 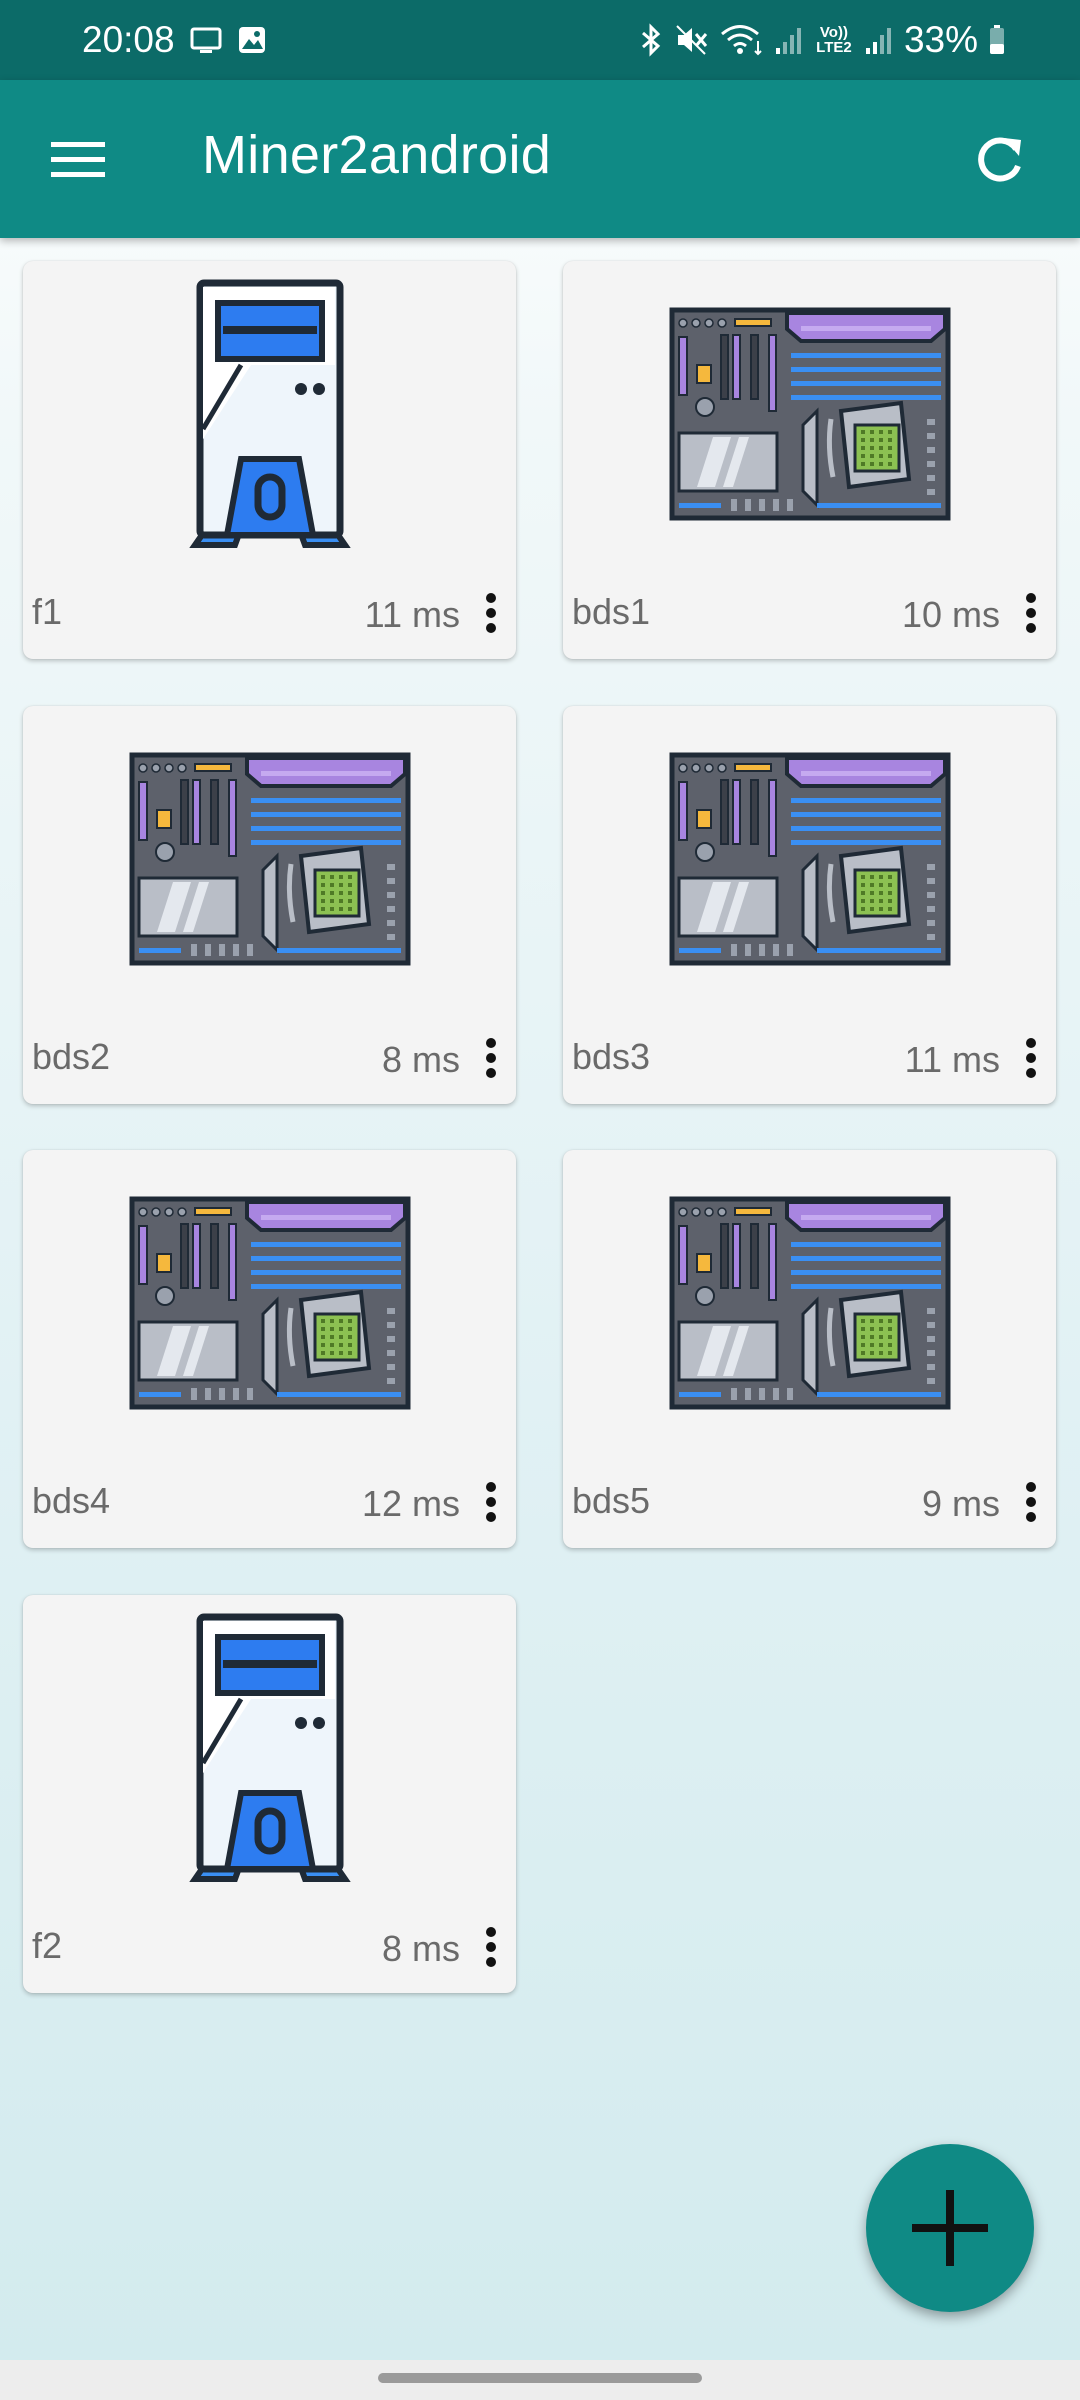 I want to click on refresh-icon, so click(x=999, y=159).